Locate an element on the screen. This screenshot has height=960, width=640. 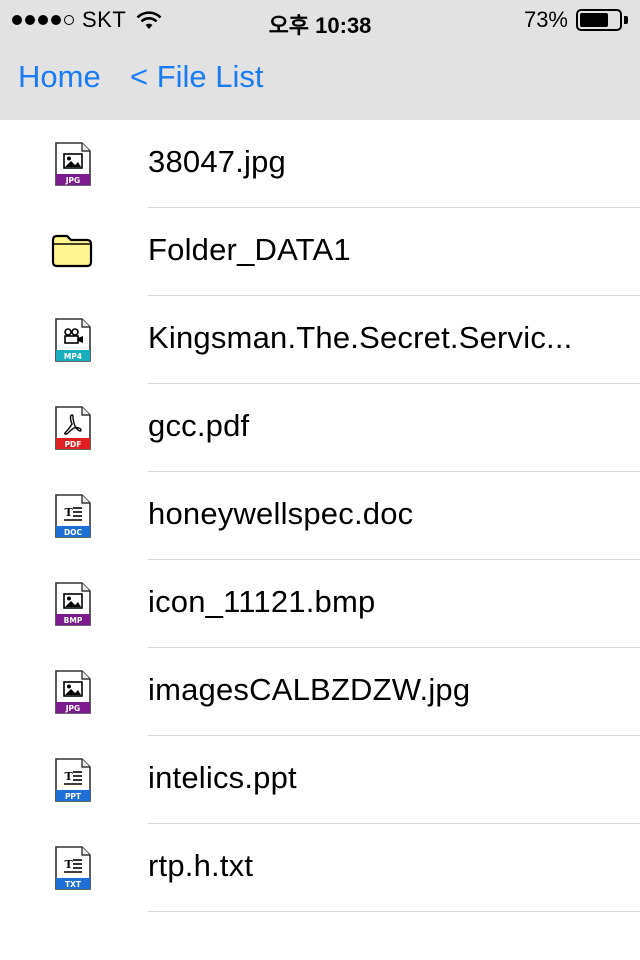
file-name: 38047.jpg is located at coordinates (217, 161).